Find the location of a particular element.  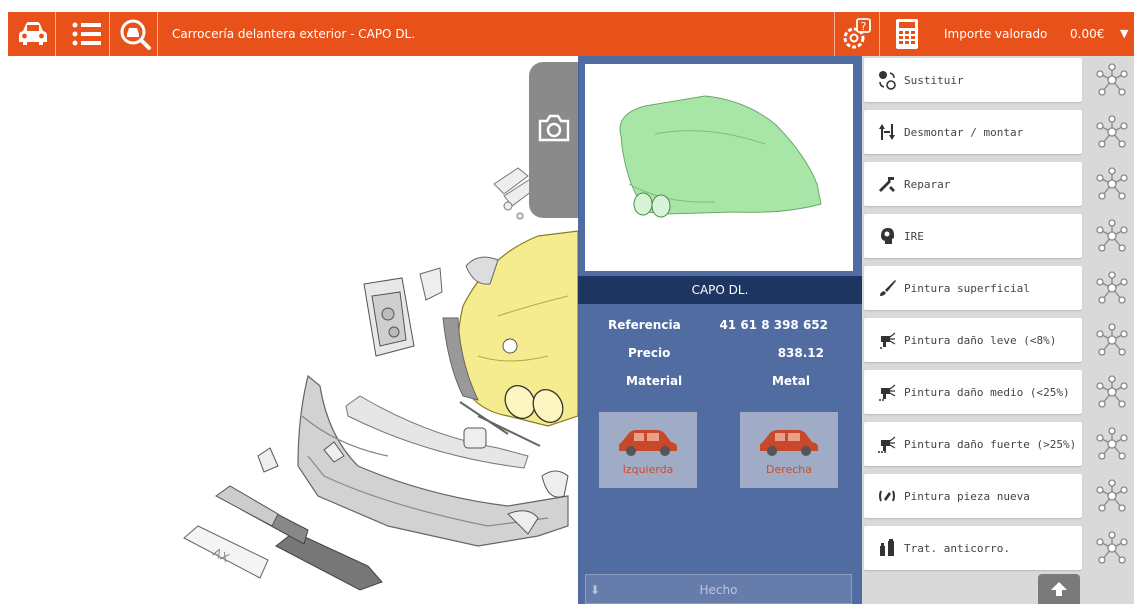

done-button: ⬇ Hecho is located at coordinates (718, 589).